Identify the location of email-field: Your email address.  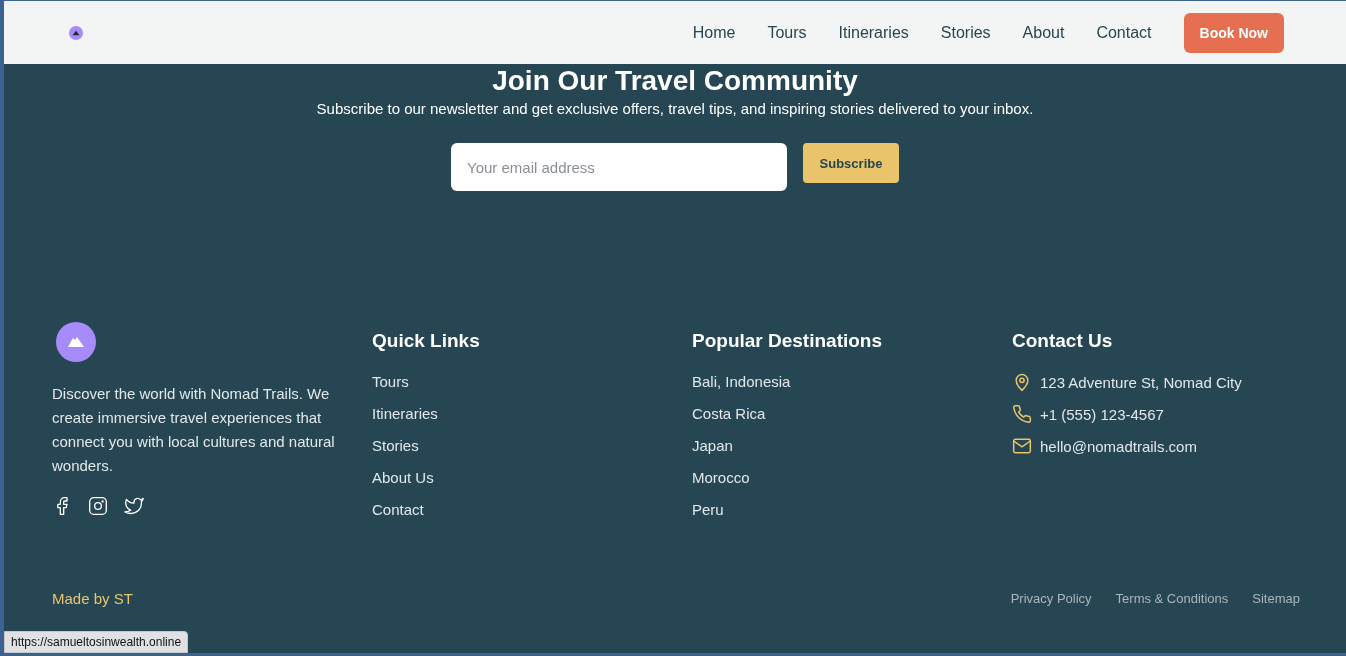
(619, 167).